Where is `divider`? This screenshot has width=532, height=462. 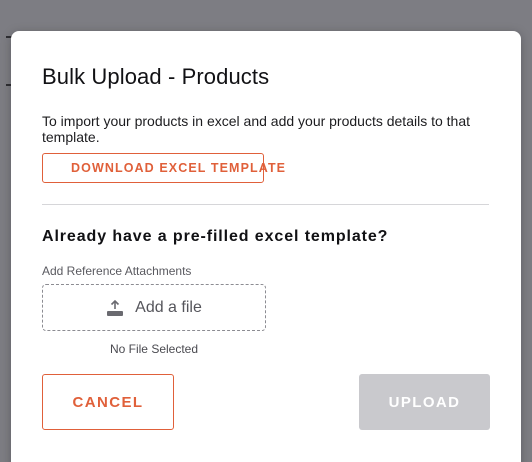
divider is located at coordinates (265, 204).